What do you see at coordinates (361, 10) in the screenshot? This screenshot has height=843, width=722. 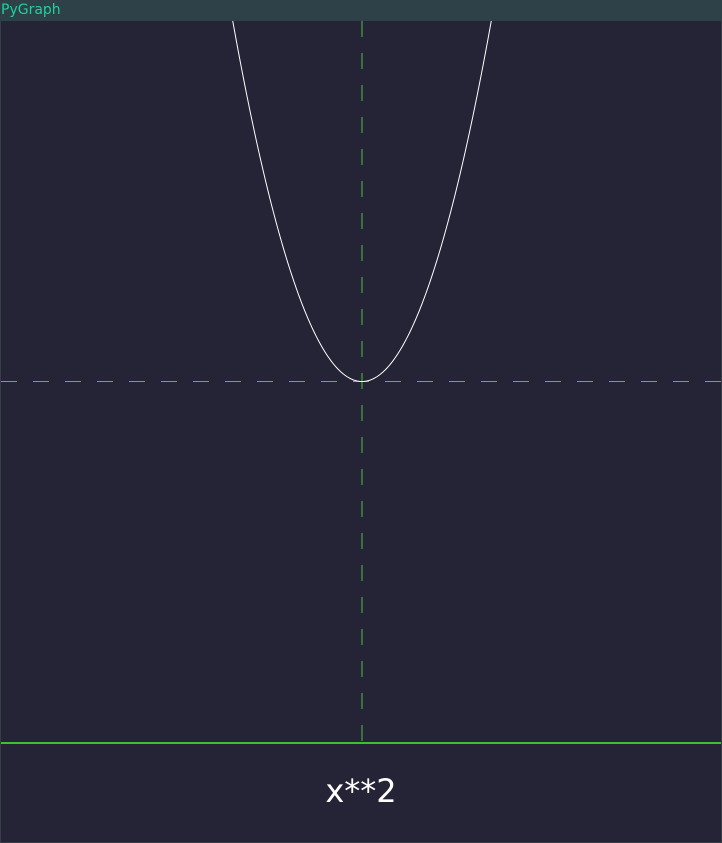 I see `title-bar: PyGraph` at bounding box center [361, 10].